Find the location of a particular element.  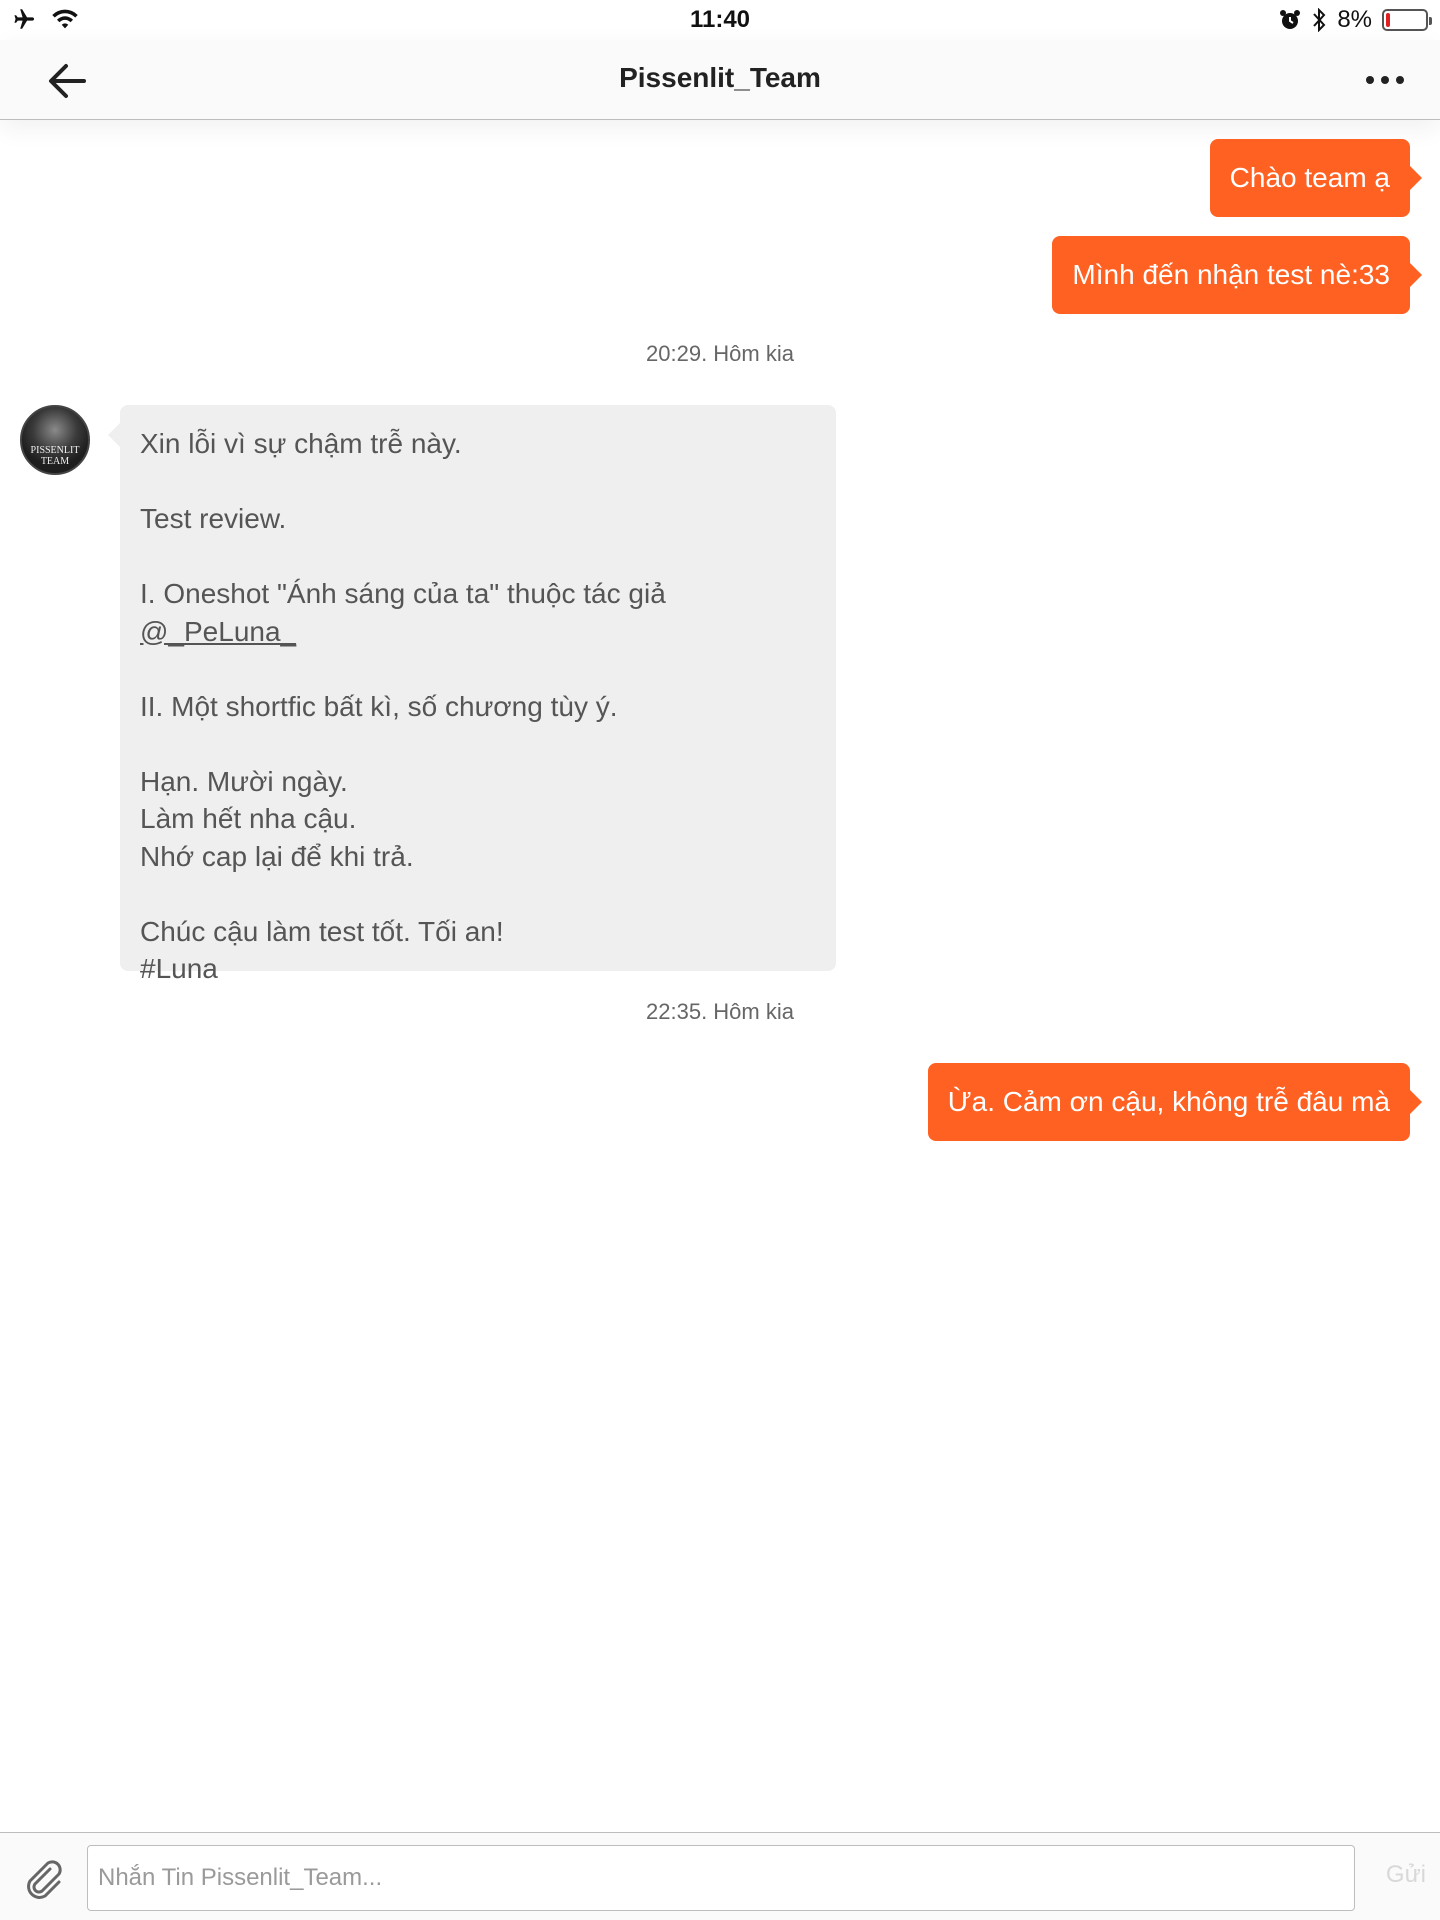

mention-link: @_PeLuna_ is located at coordinates (218, 631).